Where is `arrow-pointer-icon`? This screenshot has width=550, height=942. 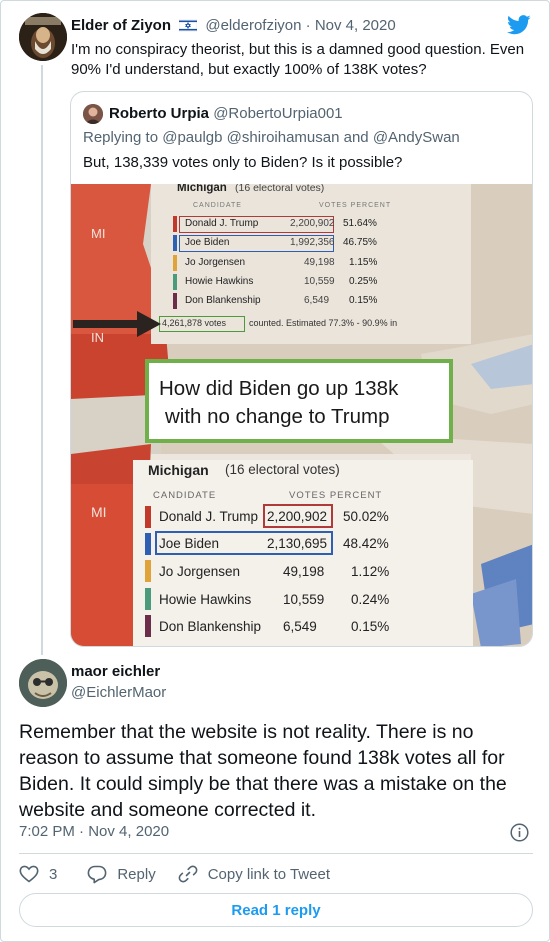 arrow-pointer-icon is located at coordinates (117, 324).